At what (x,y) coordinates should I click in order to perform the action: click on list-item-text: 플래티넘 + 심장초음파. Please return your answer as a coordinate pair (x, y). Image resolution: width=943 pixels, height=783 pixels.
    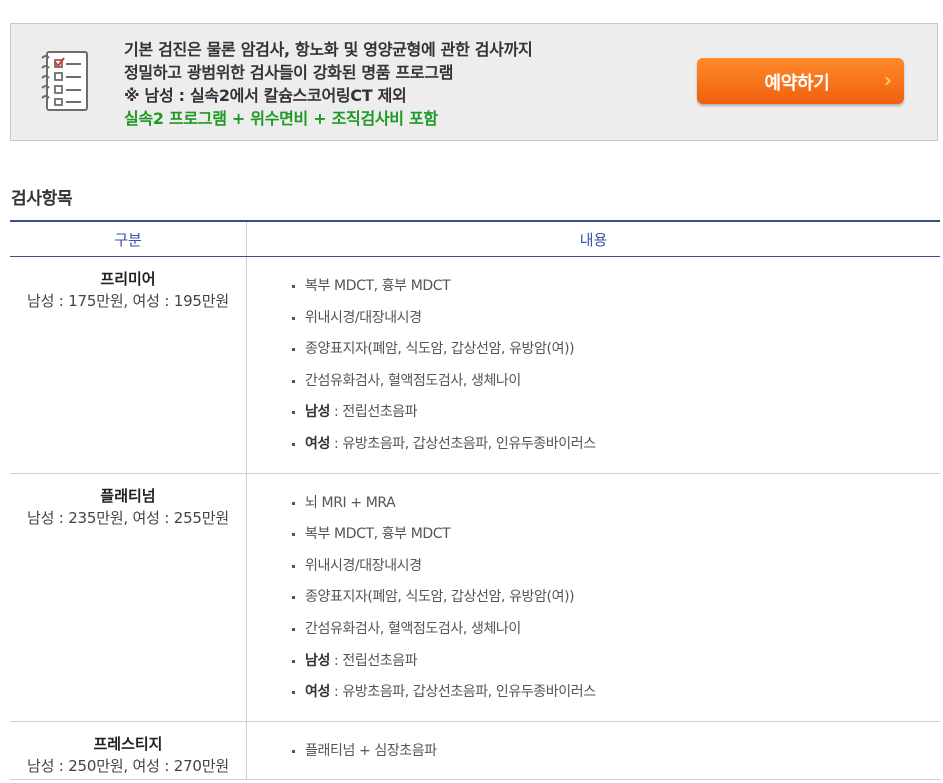
    Looking at the image, I should click on (371, 750).